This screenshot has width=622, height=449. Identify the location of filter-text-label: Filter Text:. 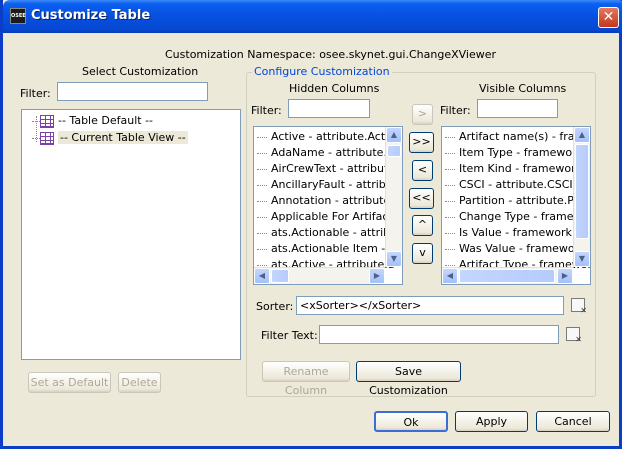
(289, 335).